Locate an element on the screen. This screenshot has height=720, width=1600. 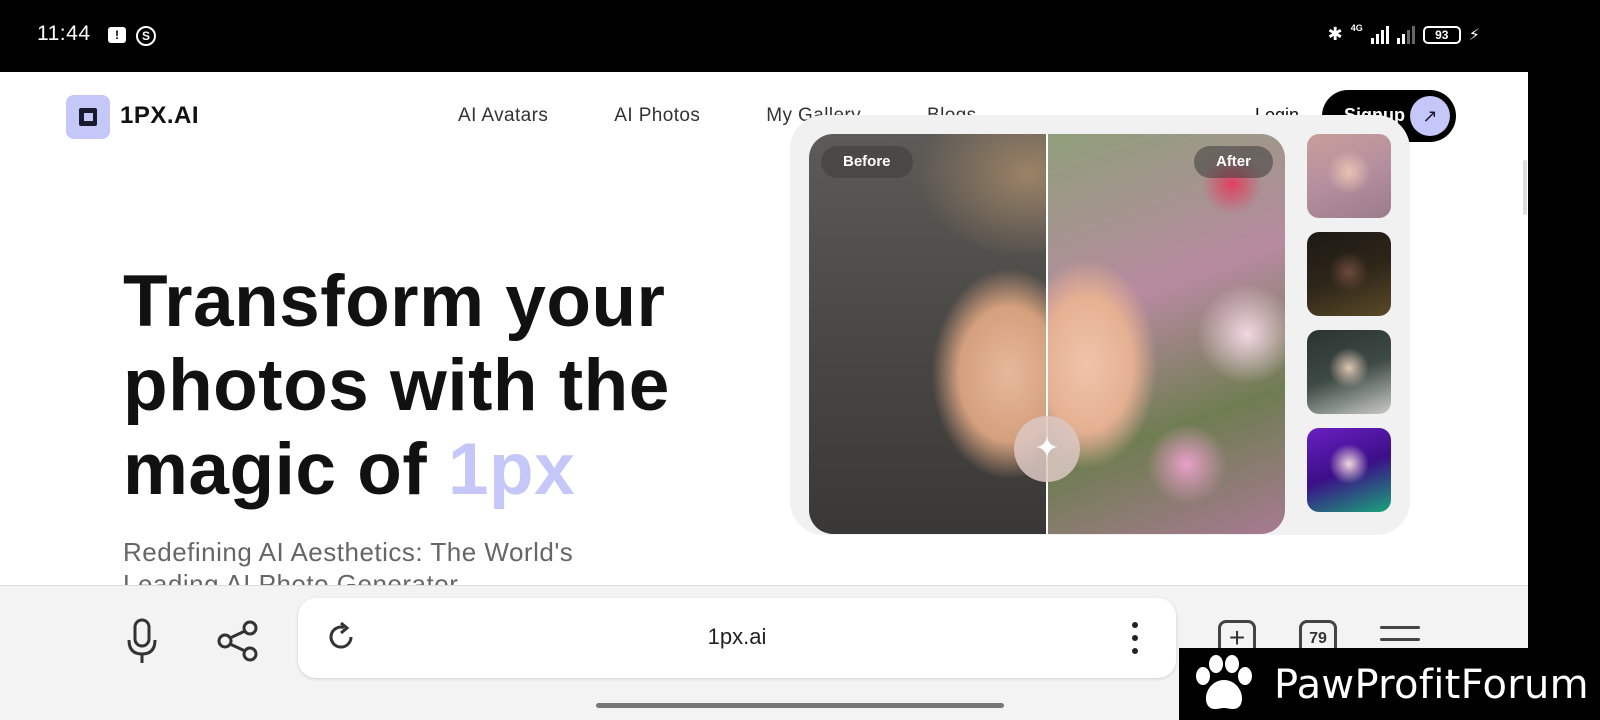
sparkle-icon: ✦ is located at coordinates (1047, 449).